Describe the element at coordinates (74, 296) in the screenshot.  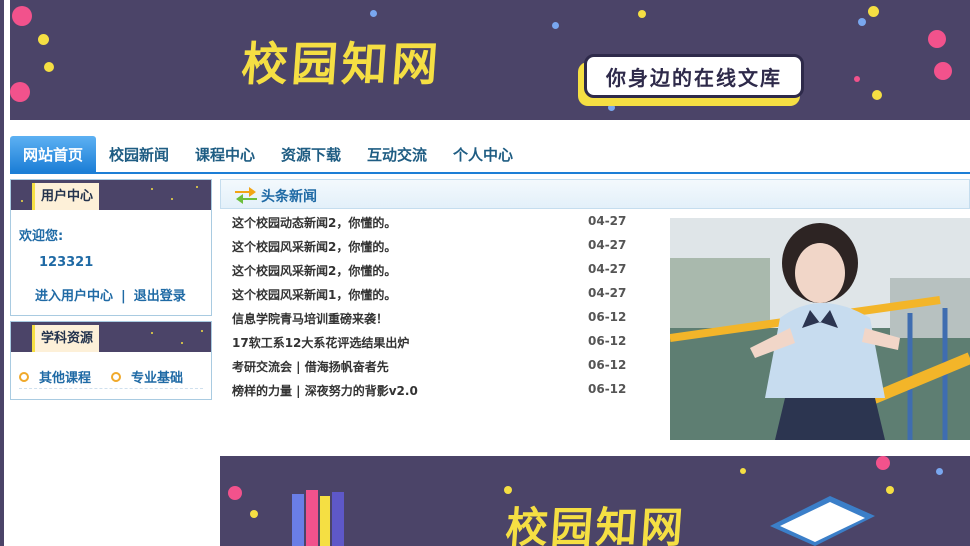
I see `enter-user-center-link: 进入用户中心` at that location.